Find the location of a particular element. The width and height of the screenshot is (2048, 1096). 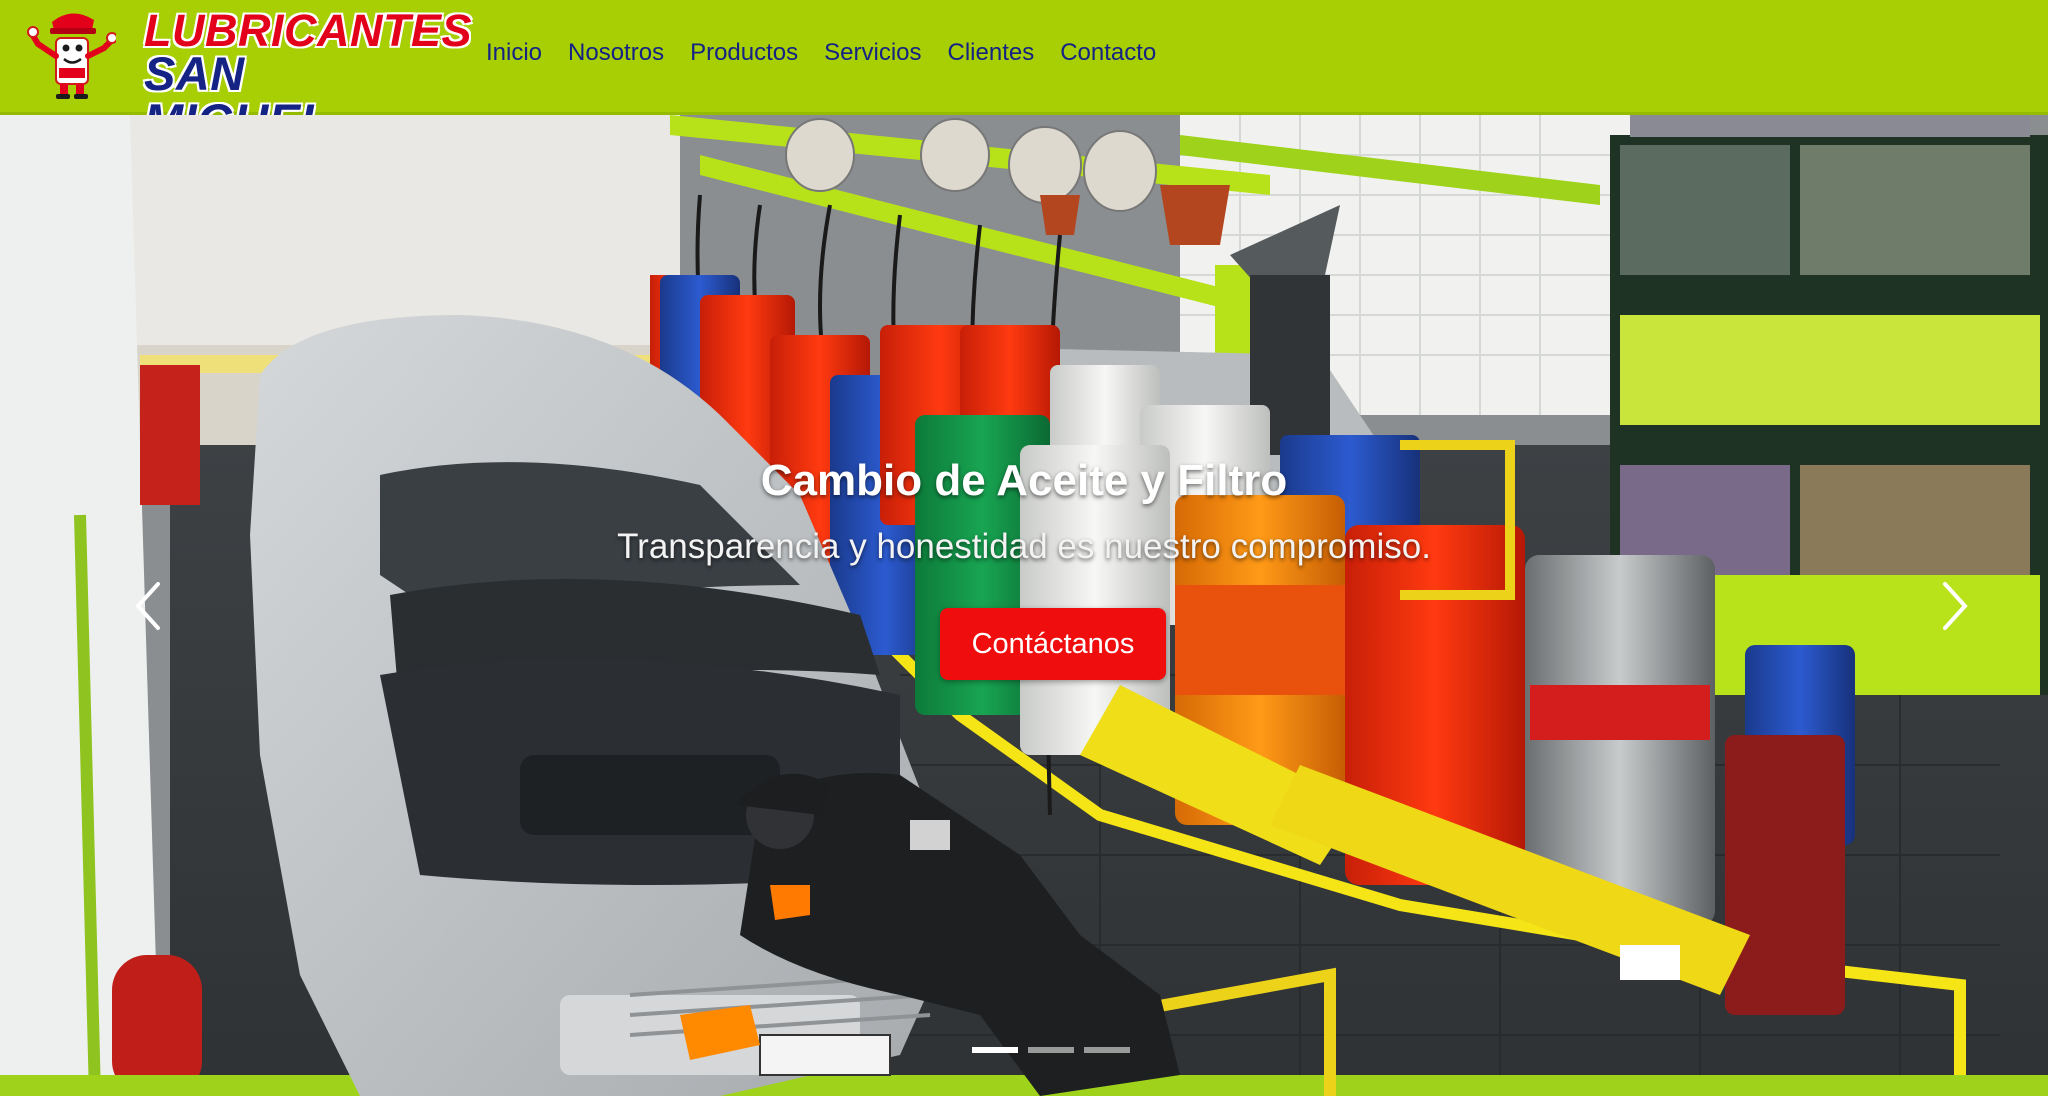

chevron-left-icon is located at coordinates (147, 605).